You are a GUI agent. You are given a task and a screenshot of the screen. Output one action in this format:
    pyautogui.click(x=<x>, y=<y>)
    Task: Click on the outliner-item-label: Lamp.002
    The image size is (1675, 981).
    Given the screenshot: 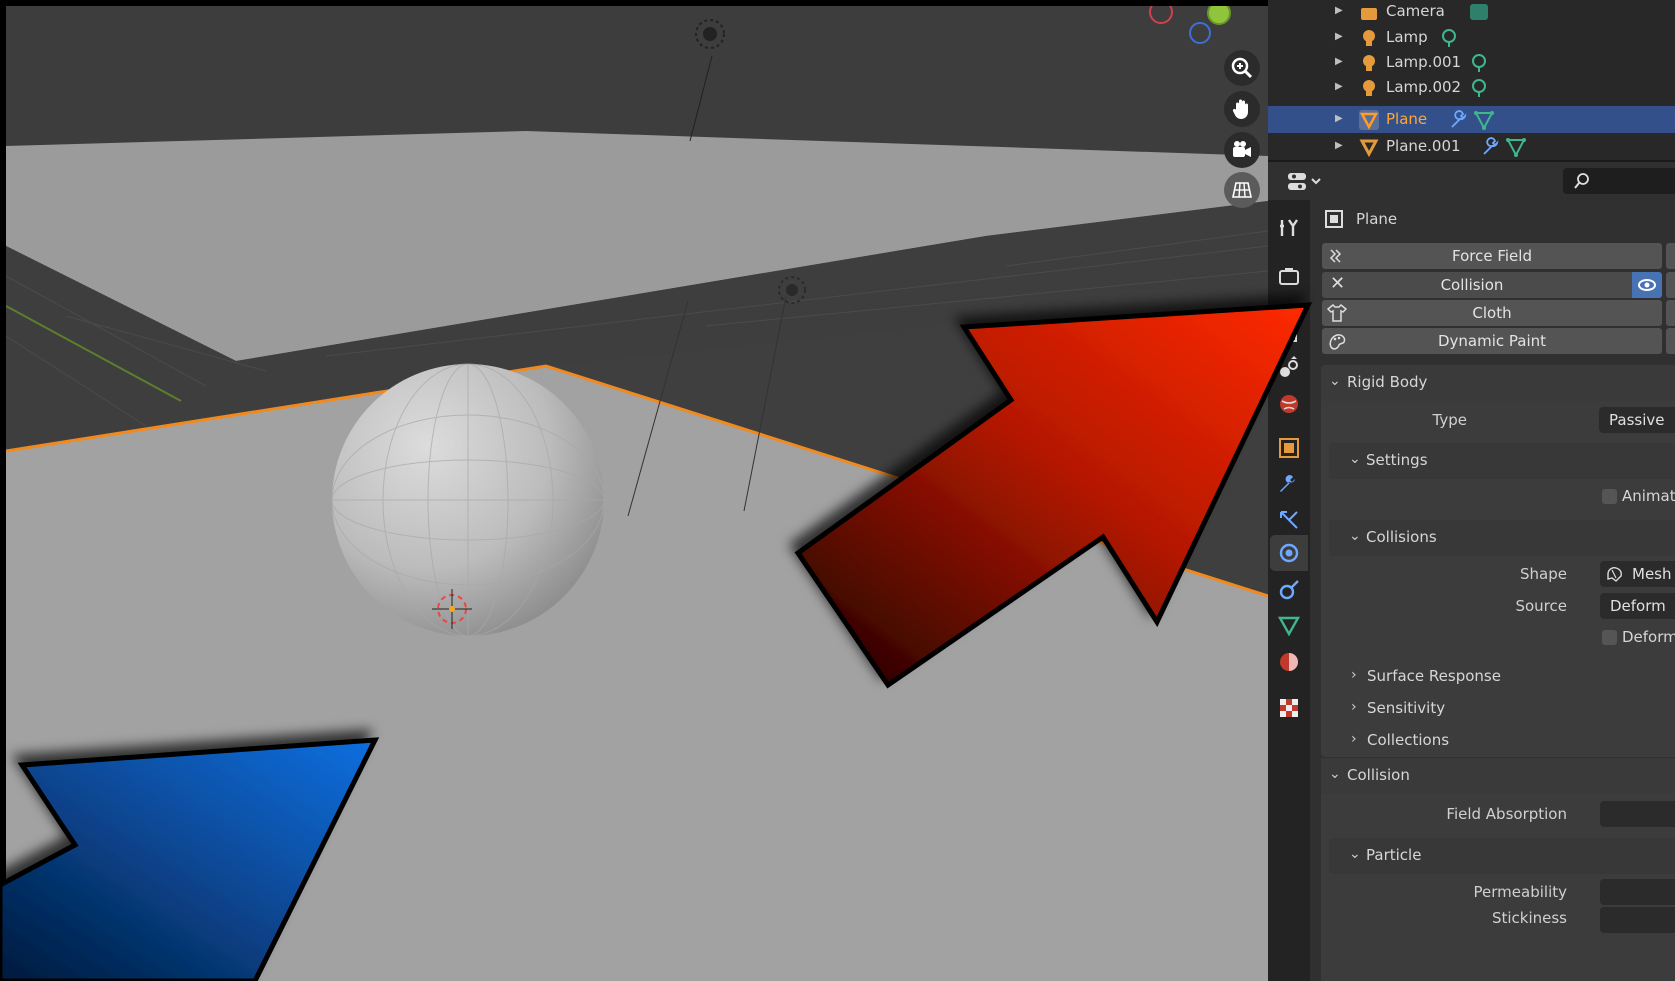 What is the action you would take?
    pyautogui.click(x=1424, y=87)
    